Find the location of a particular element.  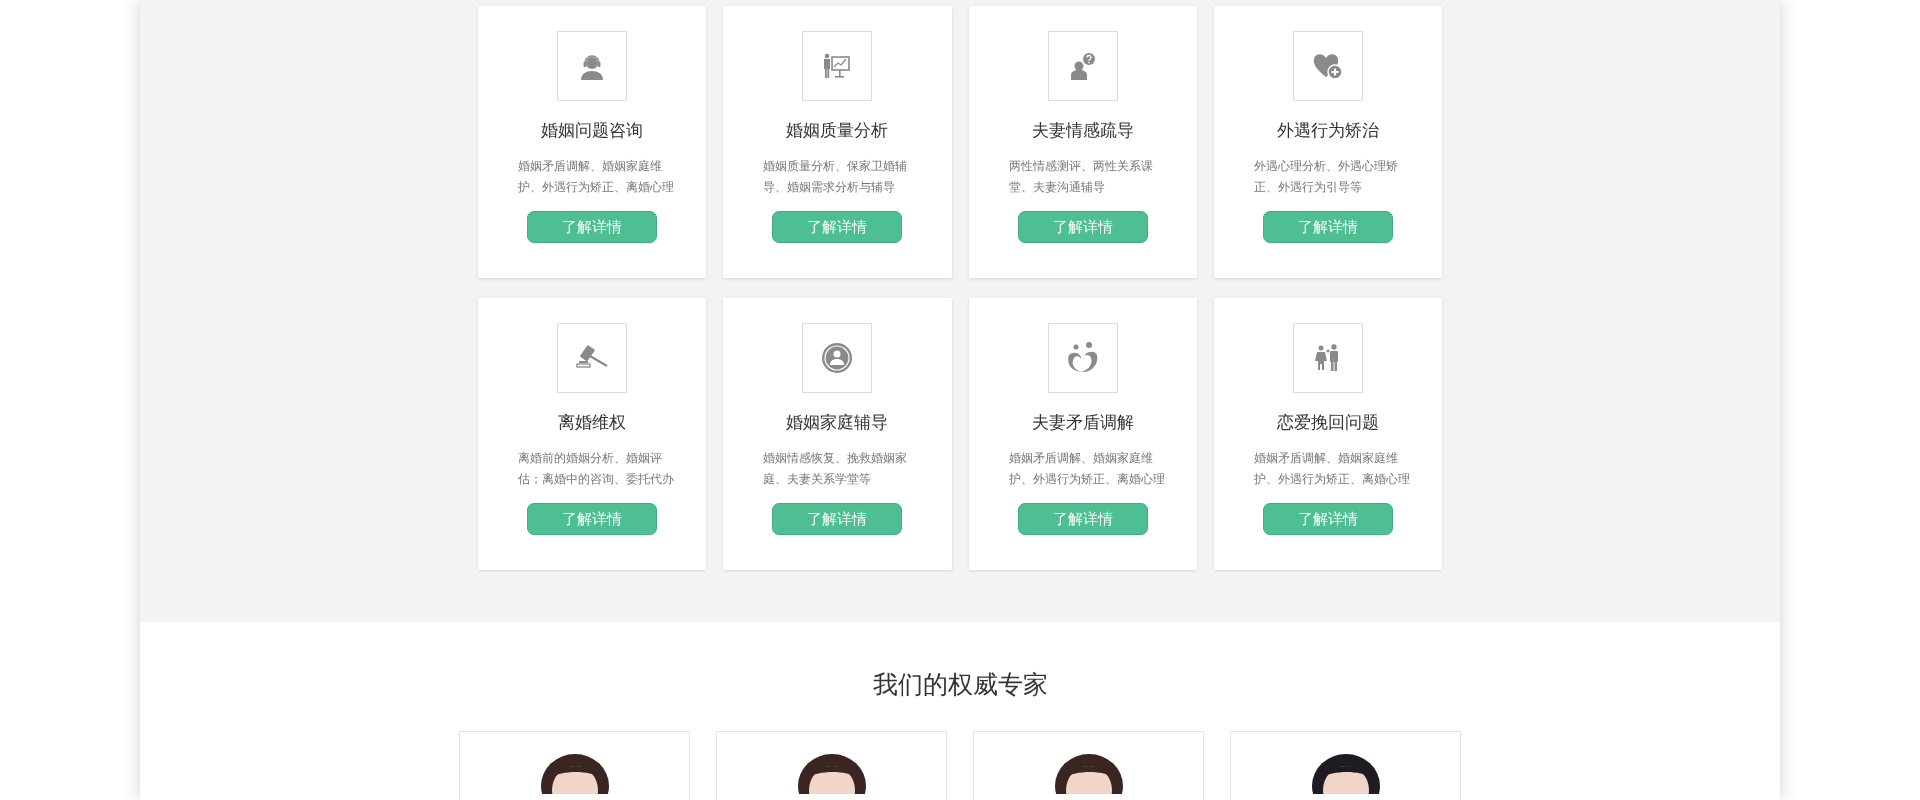

service-description: 婚姻质量分析、保家卫婚辅 导、婚姻需求分析与辅导 is located at coordinates (835, 177).